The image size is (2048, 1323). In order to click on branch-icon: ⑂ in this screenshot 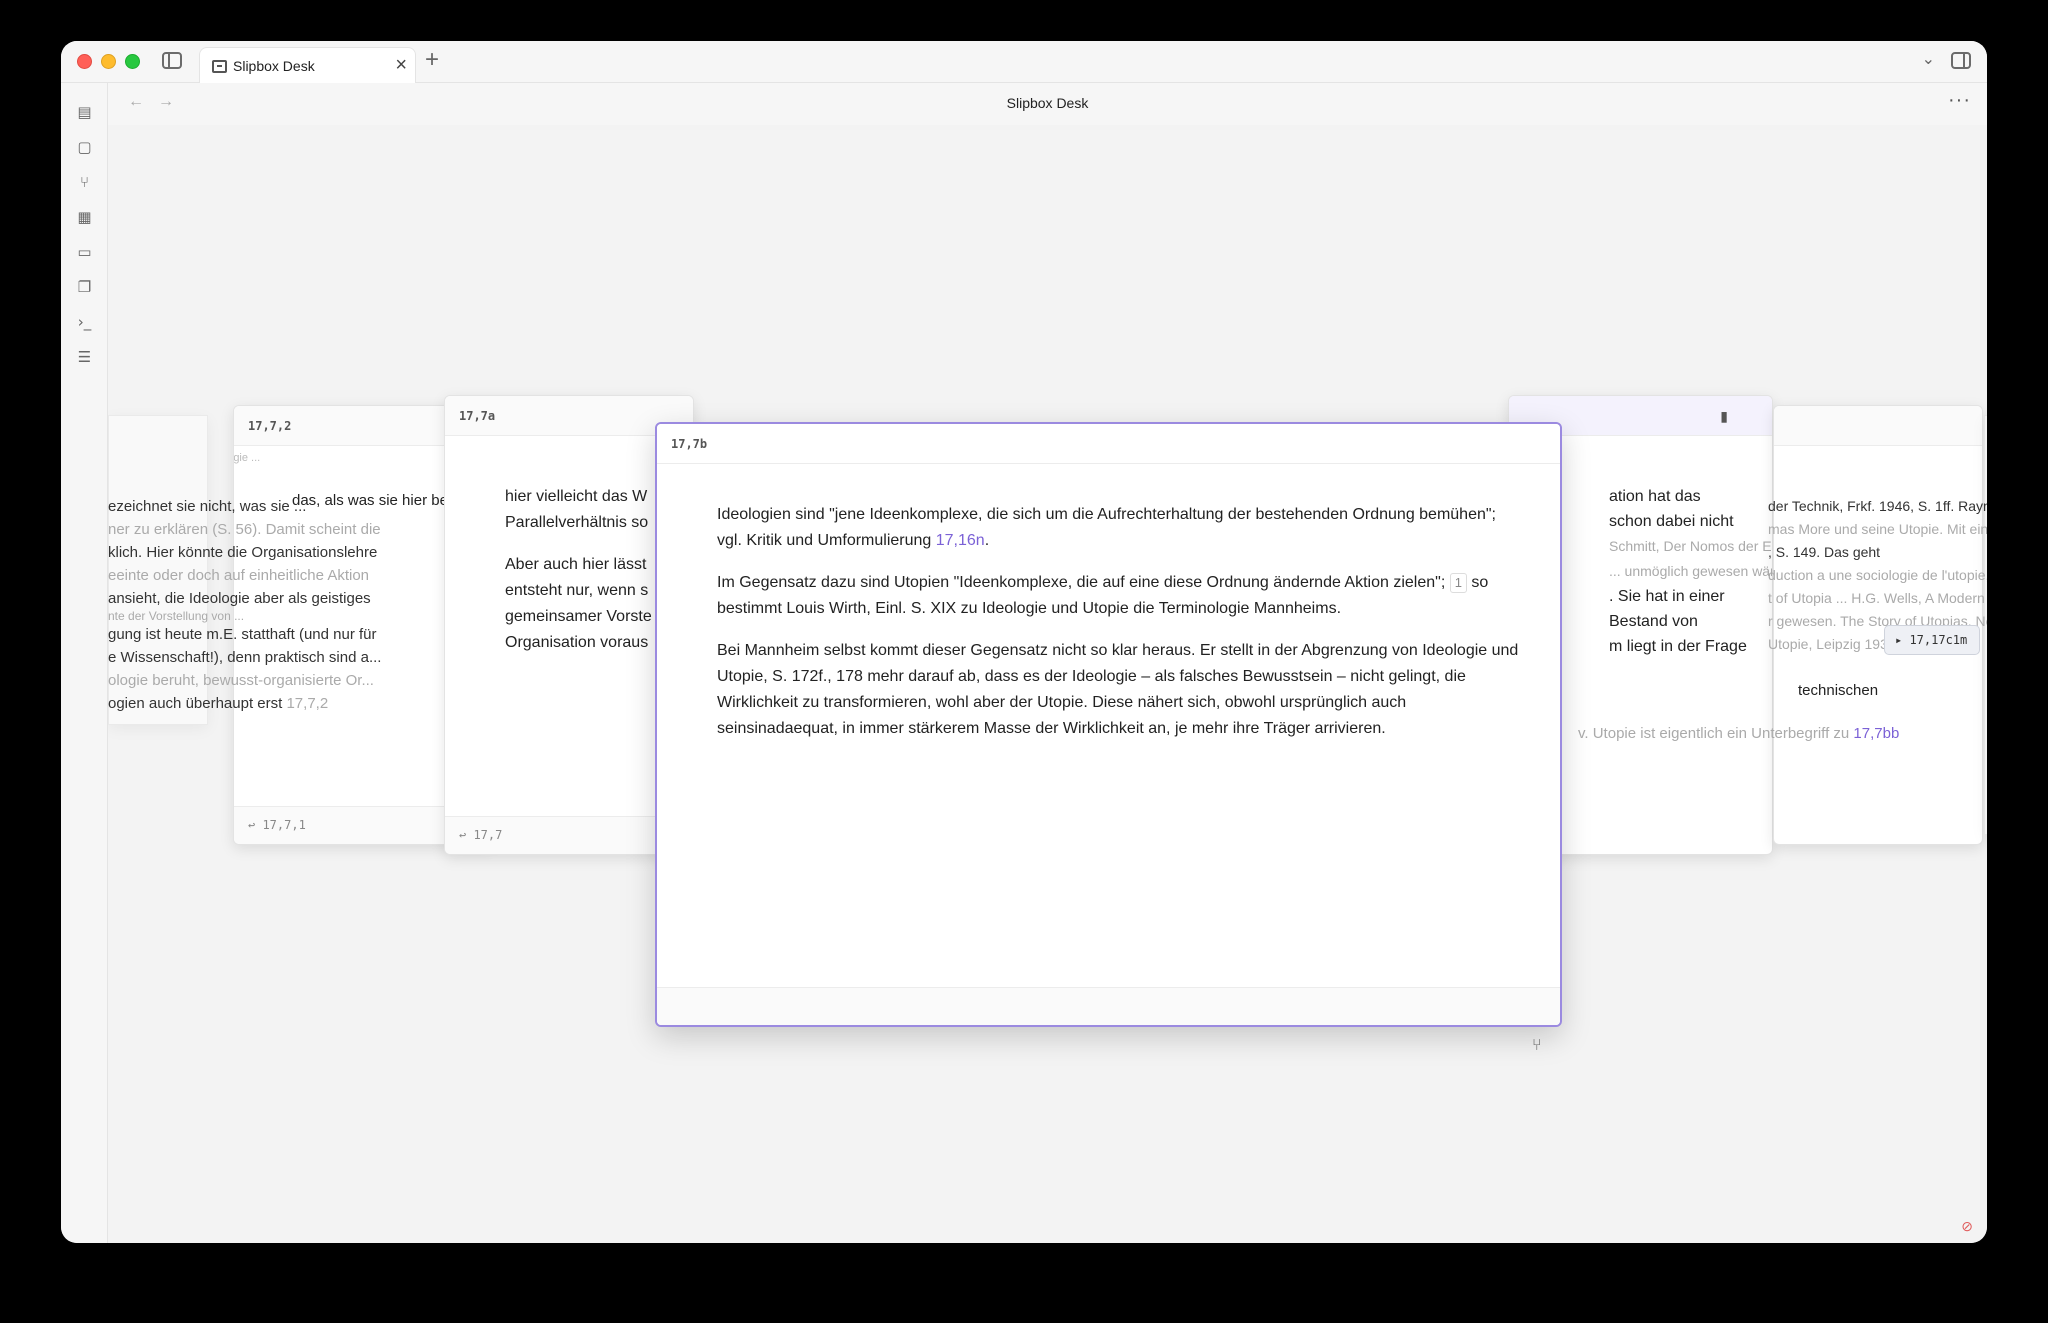, I will do `click(1537, 1044)`.